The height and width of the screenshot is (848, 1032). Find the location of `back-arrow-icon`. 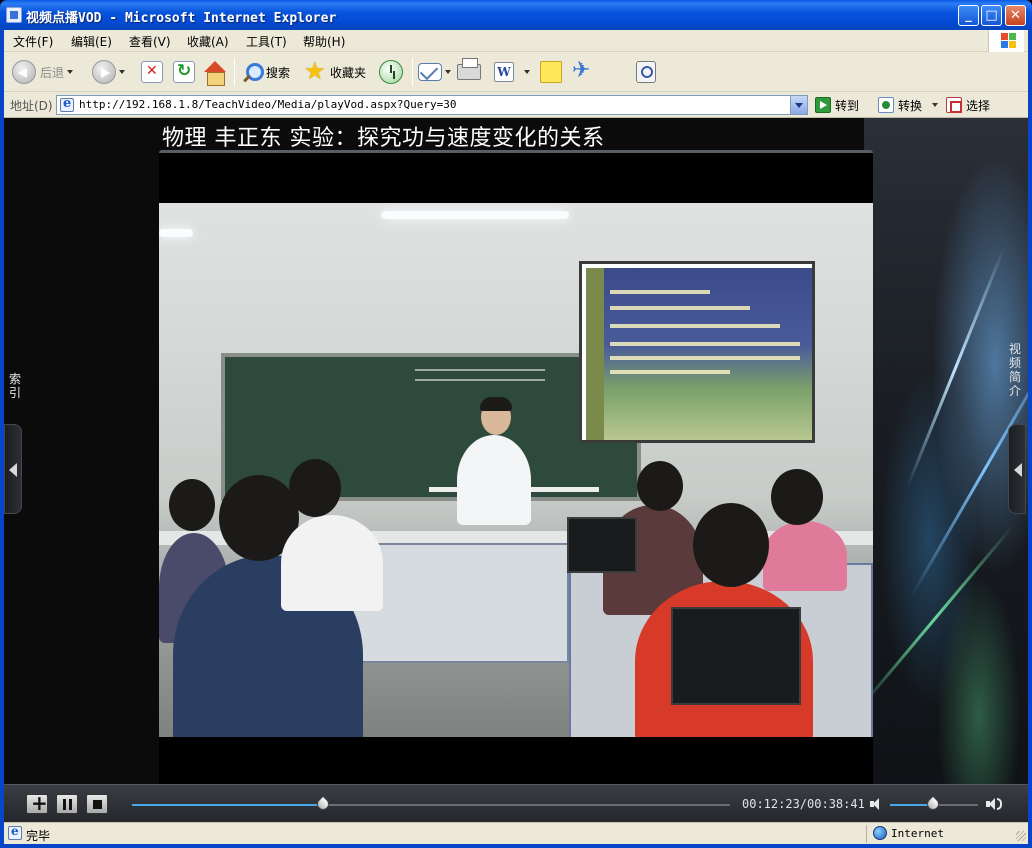

back-arrow-icon is located at coordinates (24, 72).